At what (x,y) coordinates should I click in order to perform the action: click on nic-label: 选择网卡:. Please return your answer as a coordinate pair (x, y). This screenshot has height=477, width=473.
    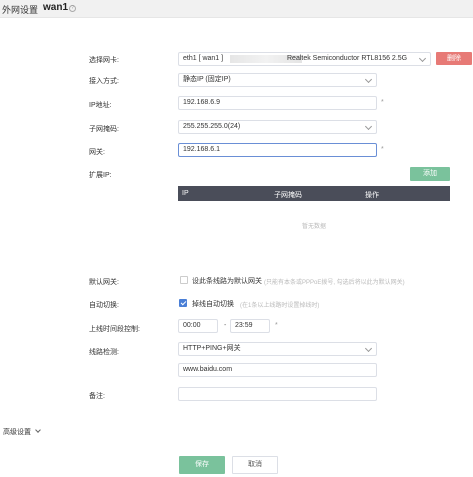
    Looking at the image, I should click on (104, 60).